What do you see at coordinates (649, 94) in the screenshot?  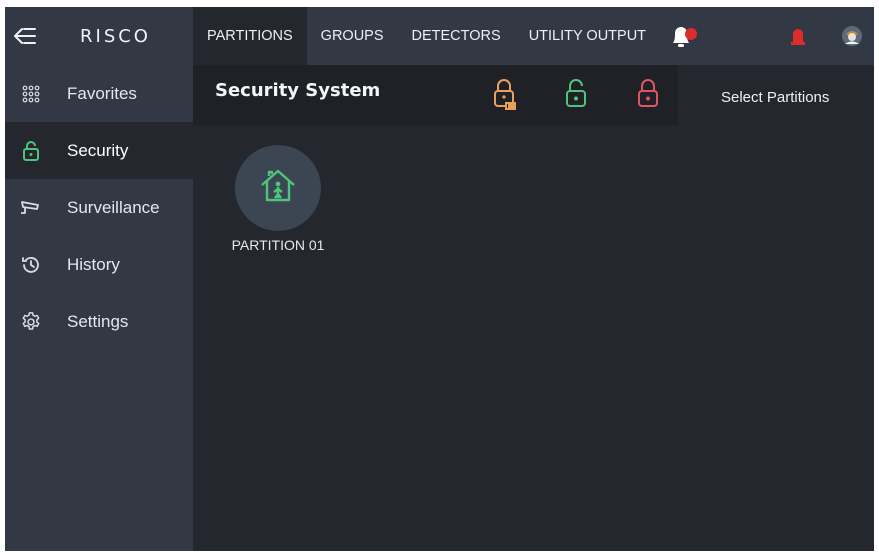 I see `arm-lock-icon` at bounding box center [649, 94].